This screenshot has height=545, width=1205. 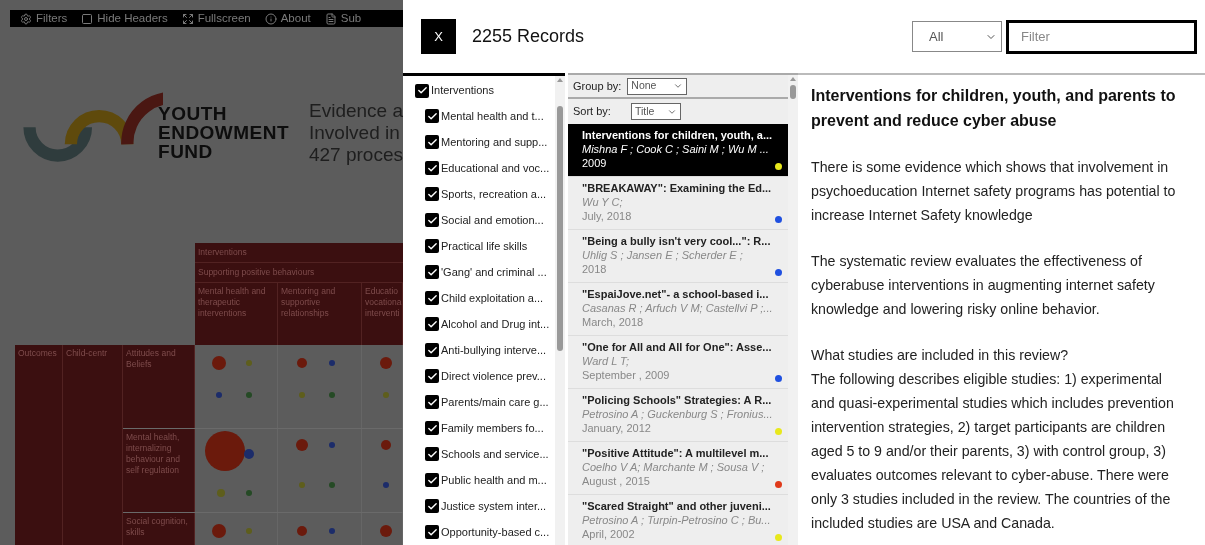 I want to click on record-date: July, 2018, so click(x=607, y=216).